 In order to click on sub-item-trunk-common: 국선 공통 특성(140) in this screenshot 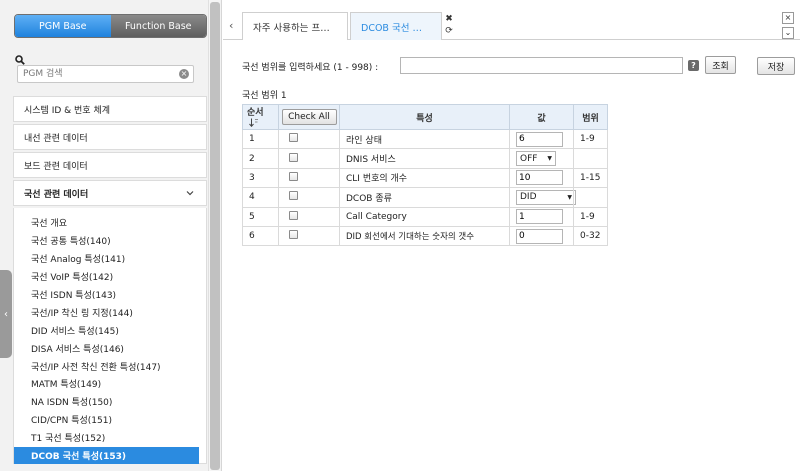, I will do `click(110, 241)`.